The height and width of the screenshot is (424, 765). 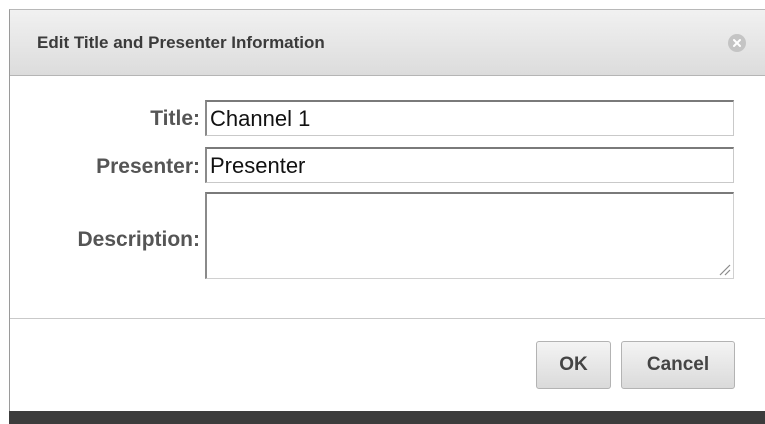 What do you see at coordinates (678, 365) in the screenshot?
I see `cancel-button: Cancel` at bounding box center [678, 365].